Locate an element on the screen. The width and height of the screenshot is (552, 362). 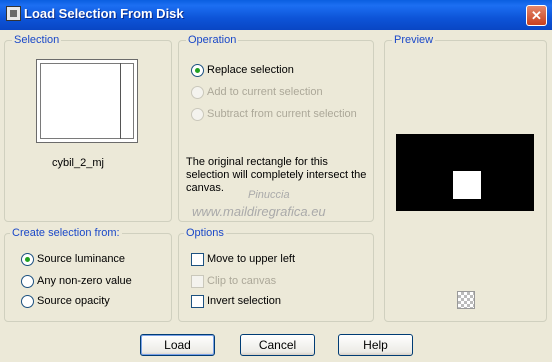
preview-selection-shape is located at coordinates (467, 185).